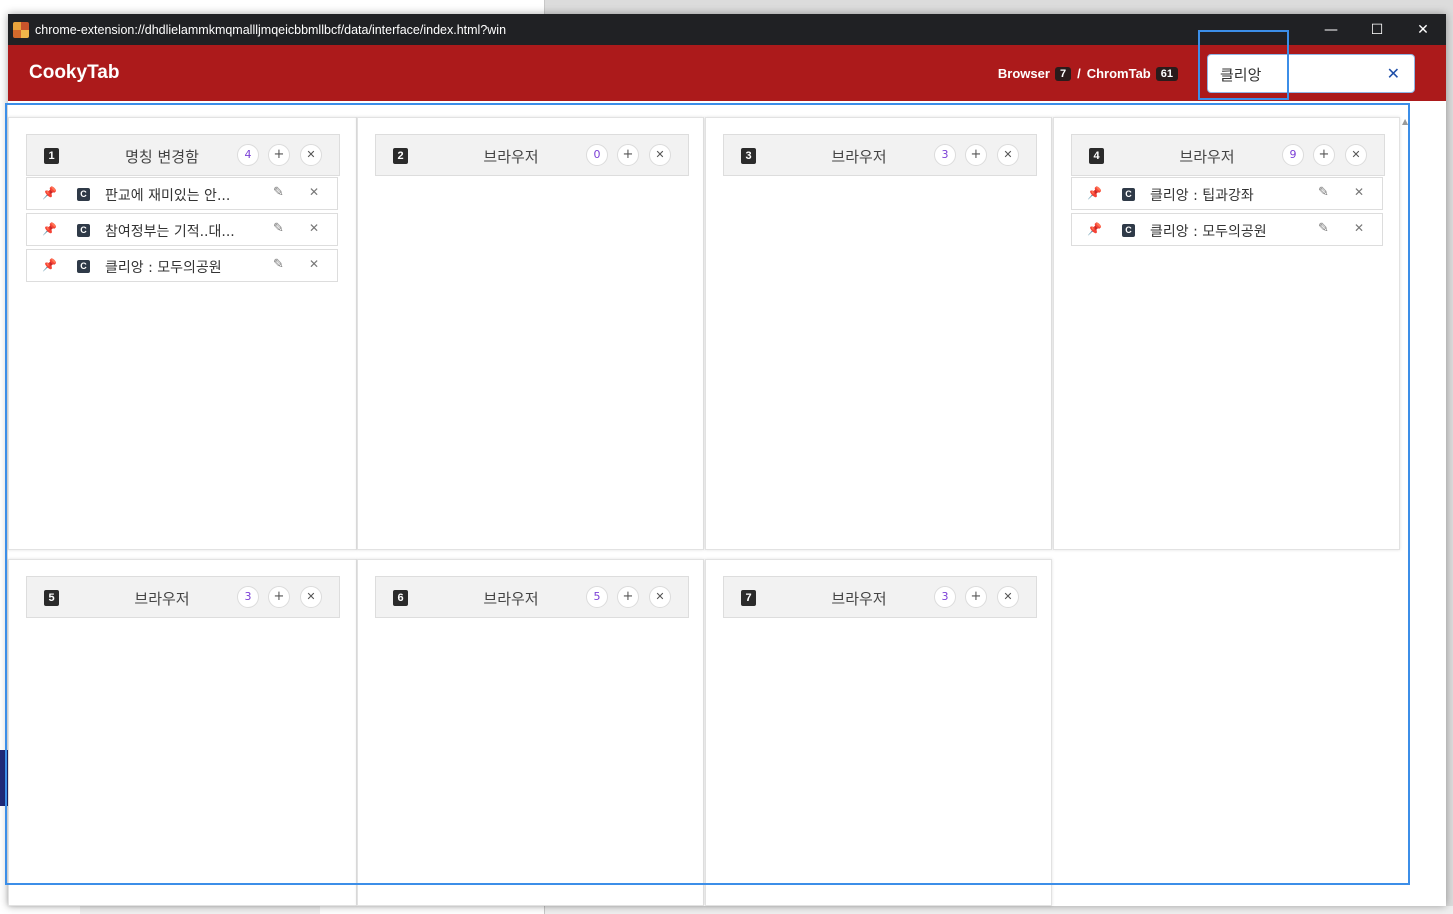 This screenshot has height=914, width=1453. I want to click on window-tab-counts: Browser 7 / ChromTab 61, so click(1091, 73).